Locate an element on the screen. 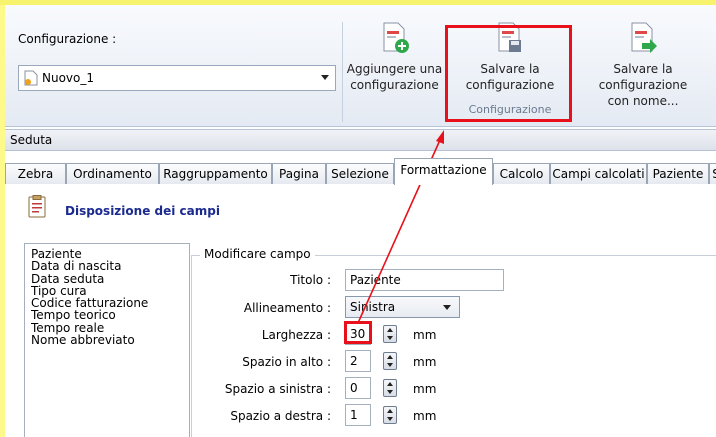  allineamento-label: Allineamento : is located at coordinates (287, 308).